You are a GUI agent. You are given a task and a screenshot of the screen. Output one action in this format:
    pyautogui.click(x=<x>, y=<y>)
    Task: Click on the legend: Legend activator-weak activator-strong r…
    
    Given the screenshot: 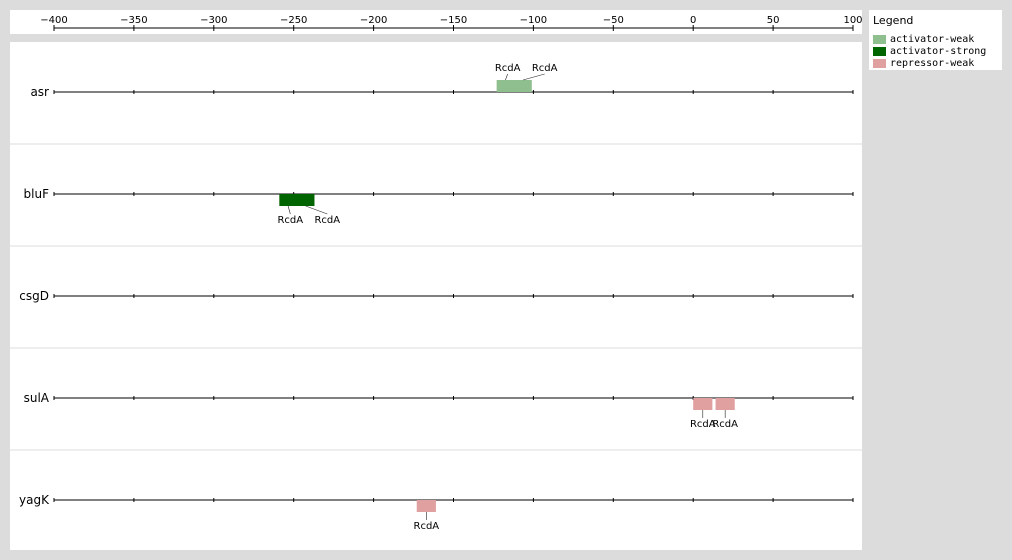 What is the action you would take?
    pyautogui.click(x=935, y=40)
    